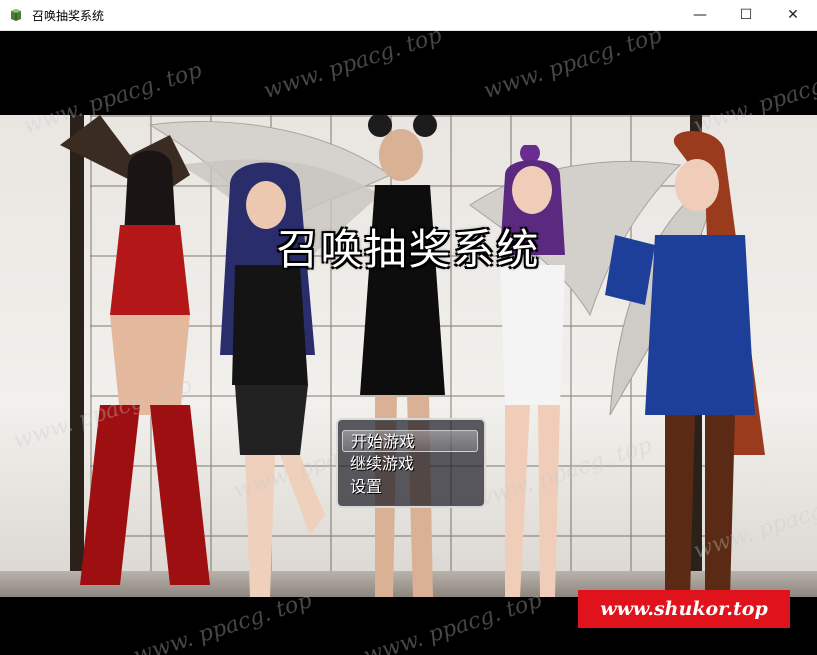 This screenshot has height=655, width=817. Describe the element at coordinates (223, 621) in the screenshot. I see `watermark-9: www. ppacg. top` at that location.